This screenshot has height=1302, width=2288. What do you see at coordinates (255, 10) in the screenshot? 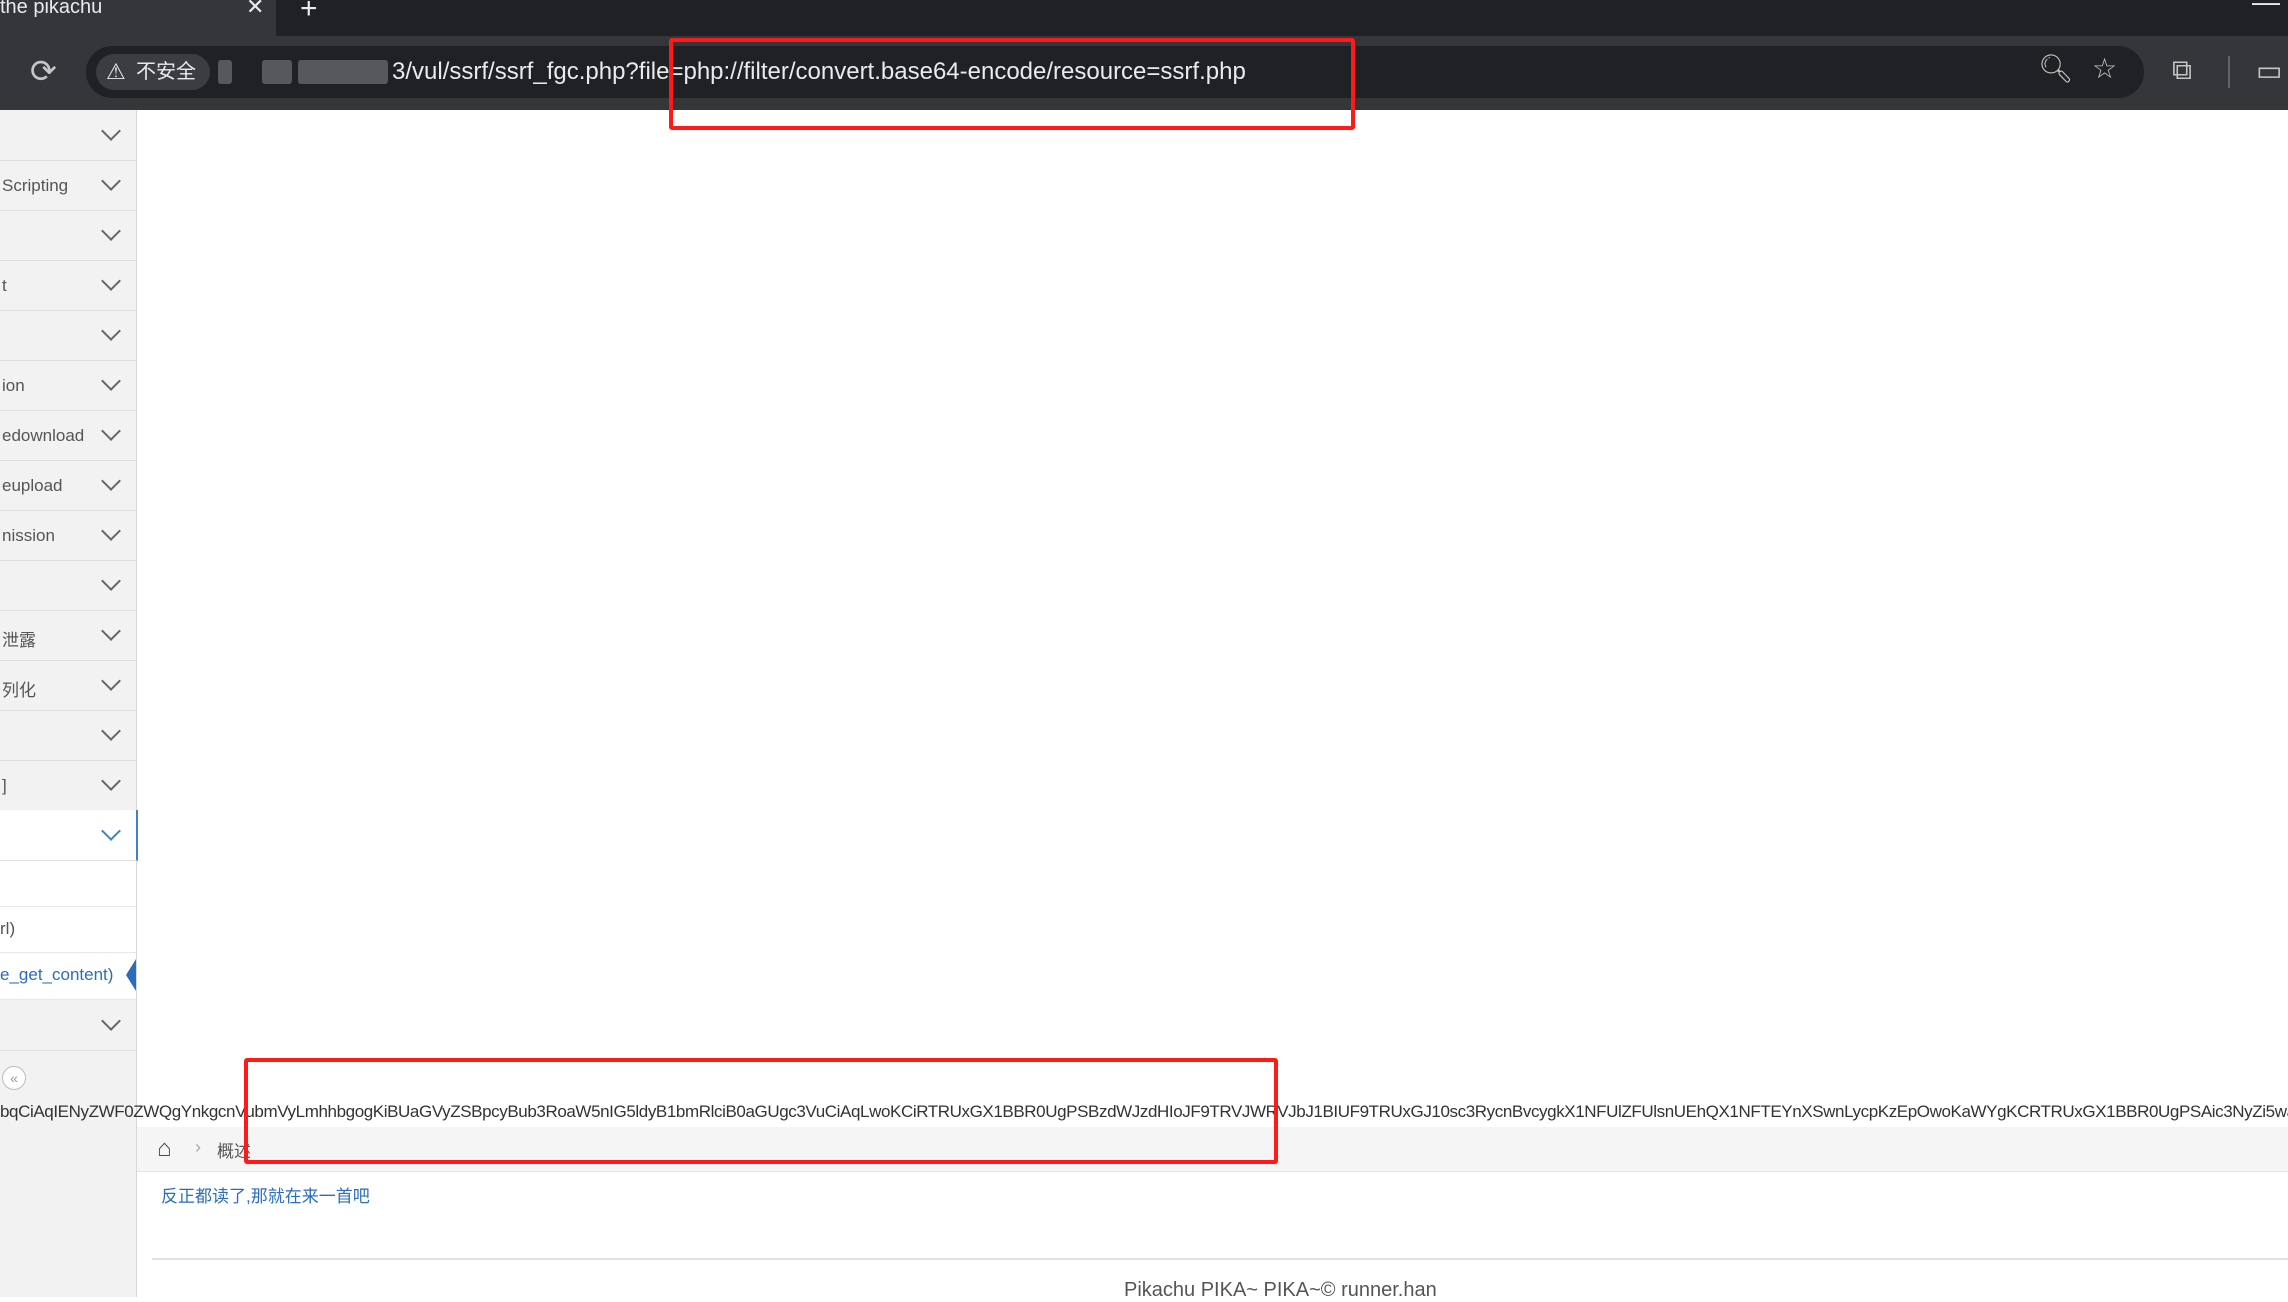
I see `close-tab-icon: ✕` at bounding box center [255, 10].